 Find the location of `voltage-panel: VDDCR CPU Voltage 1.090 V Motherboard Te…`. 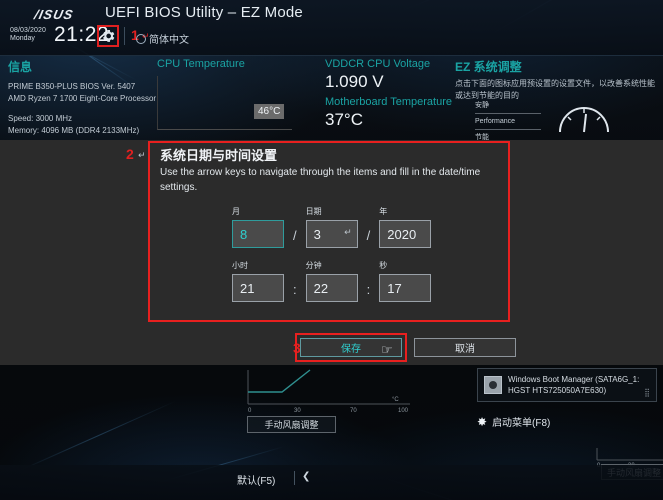

voltage-panel: VDDCR CPU Voltage 1.090 V Motherboard Te… is located at coordinates (395, 94).